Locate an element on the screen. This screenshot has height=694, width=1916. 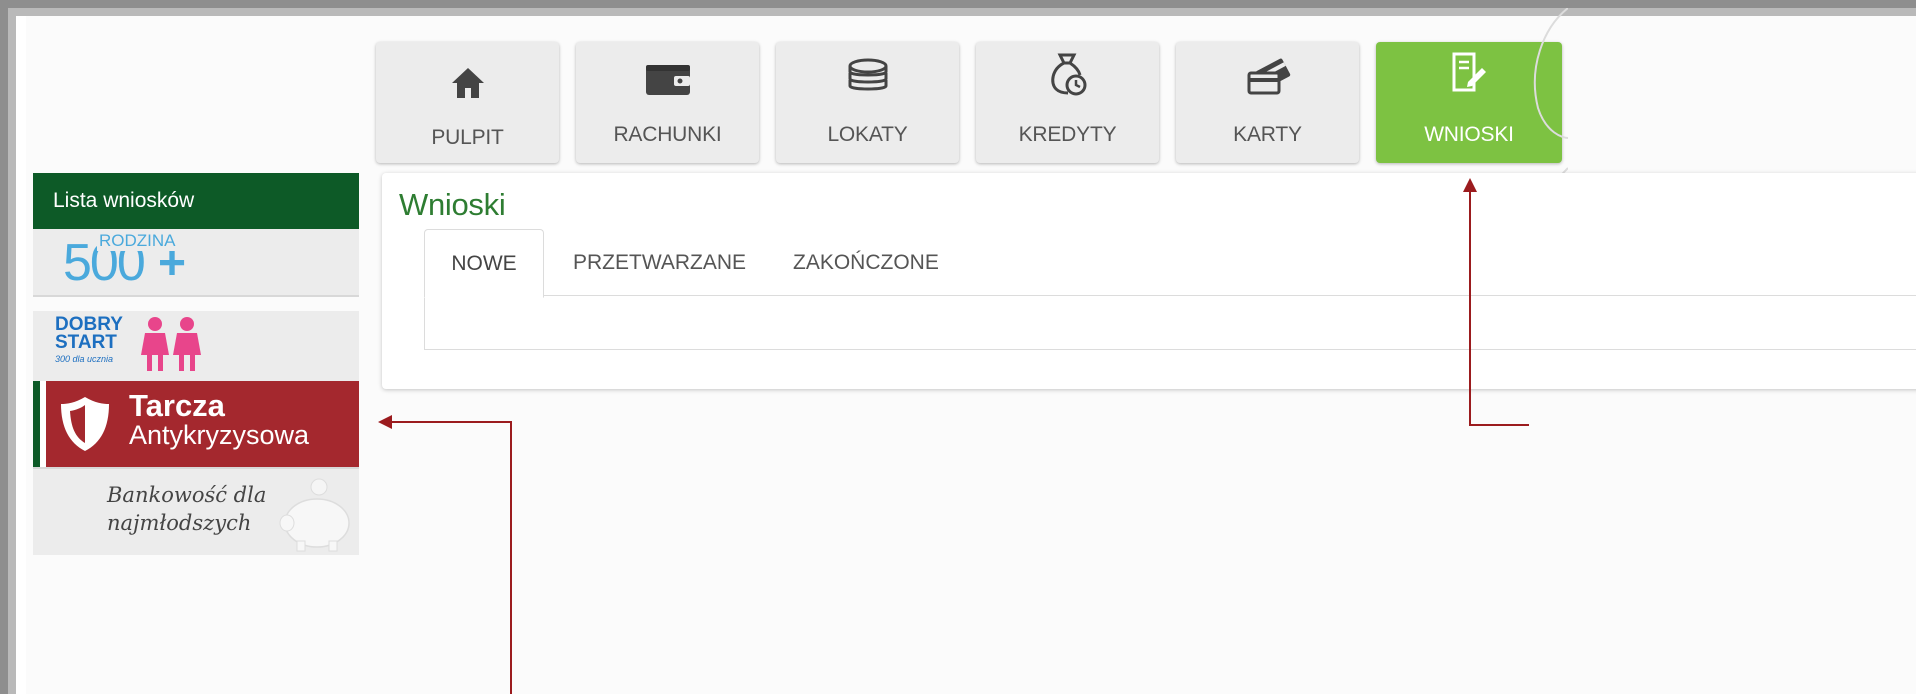
coins-icon is located at coordinates (867, 77).